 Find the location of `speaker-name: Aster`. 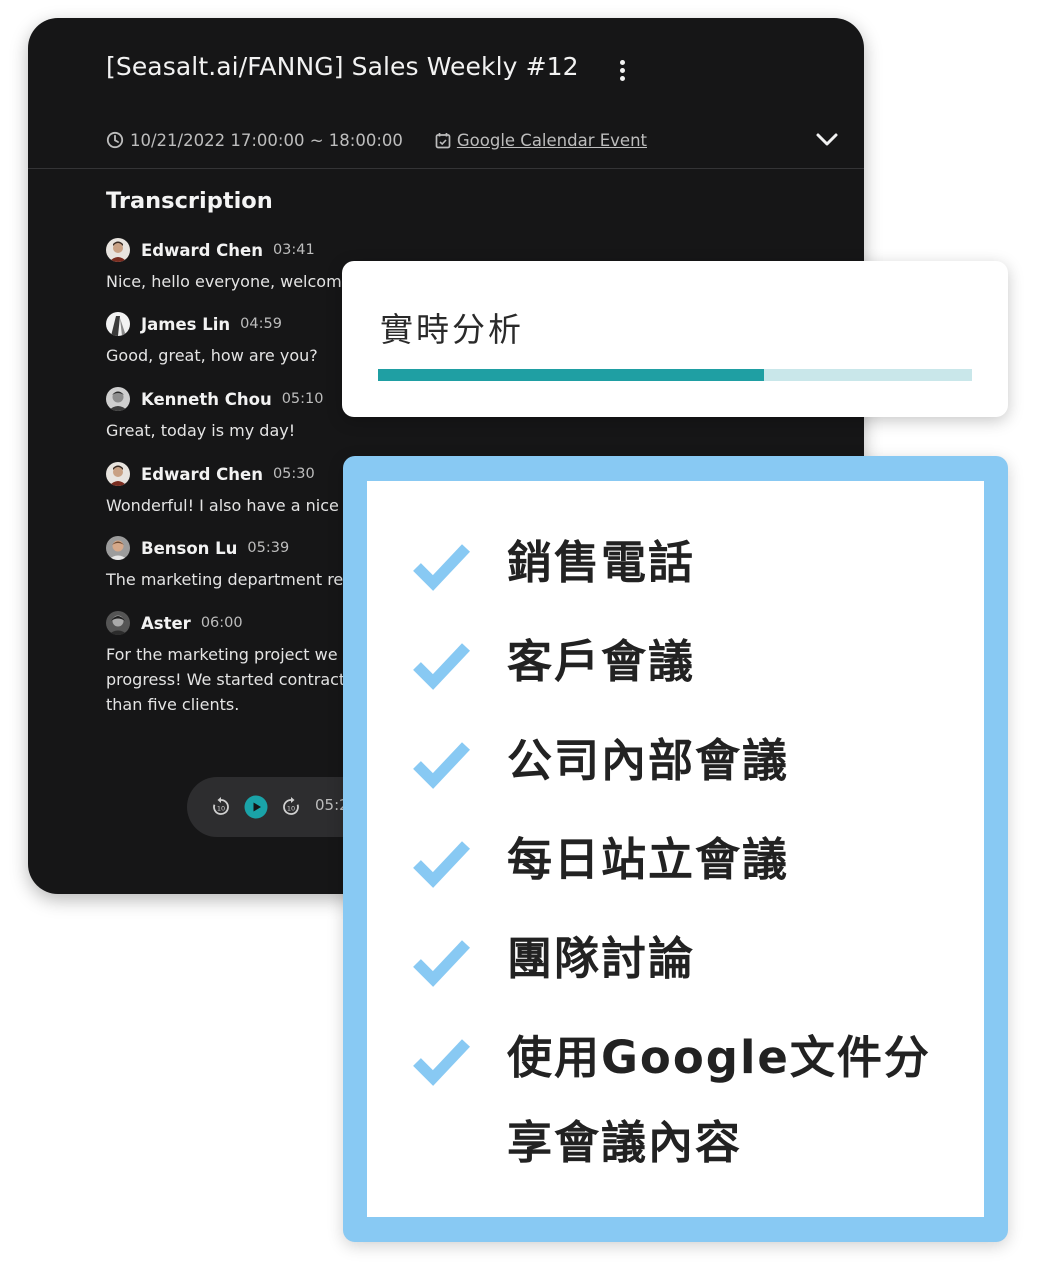

speaker-name: Aster is located at coordinates (166, 623).